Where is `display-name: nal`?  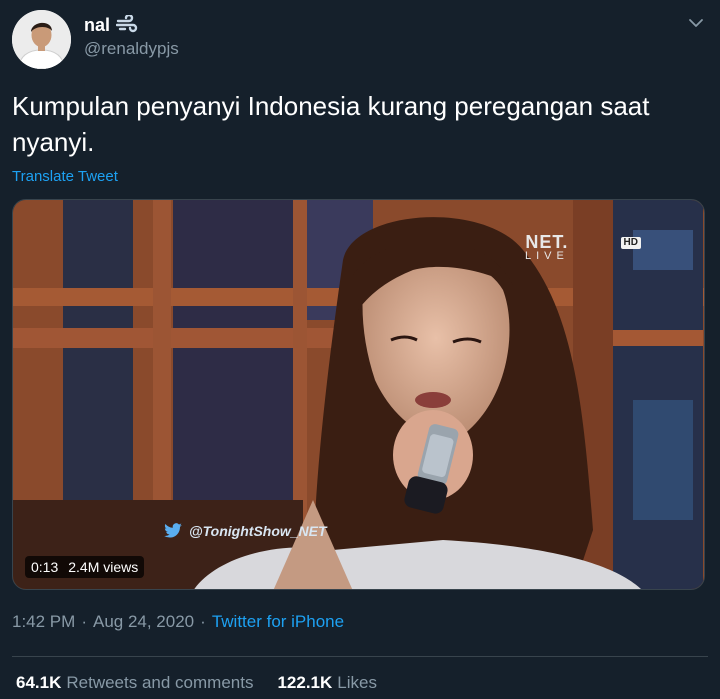
display-name: nal is located at coordinates (111, 24).